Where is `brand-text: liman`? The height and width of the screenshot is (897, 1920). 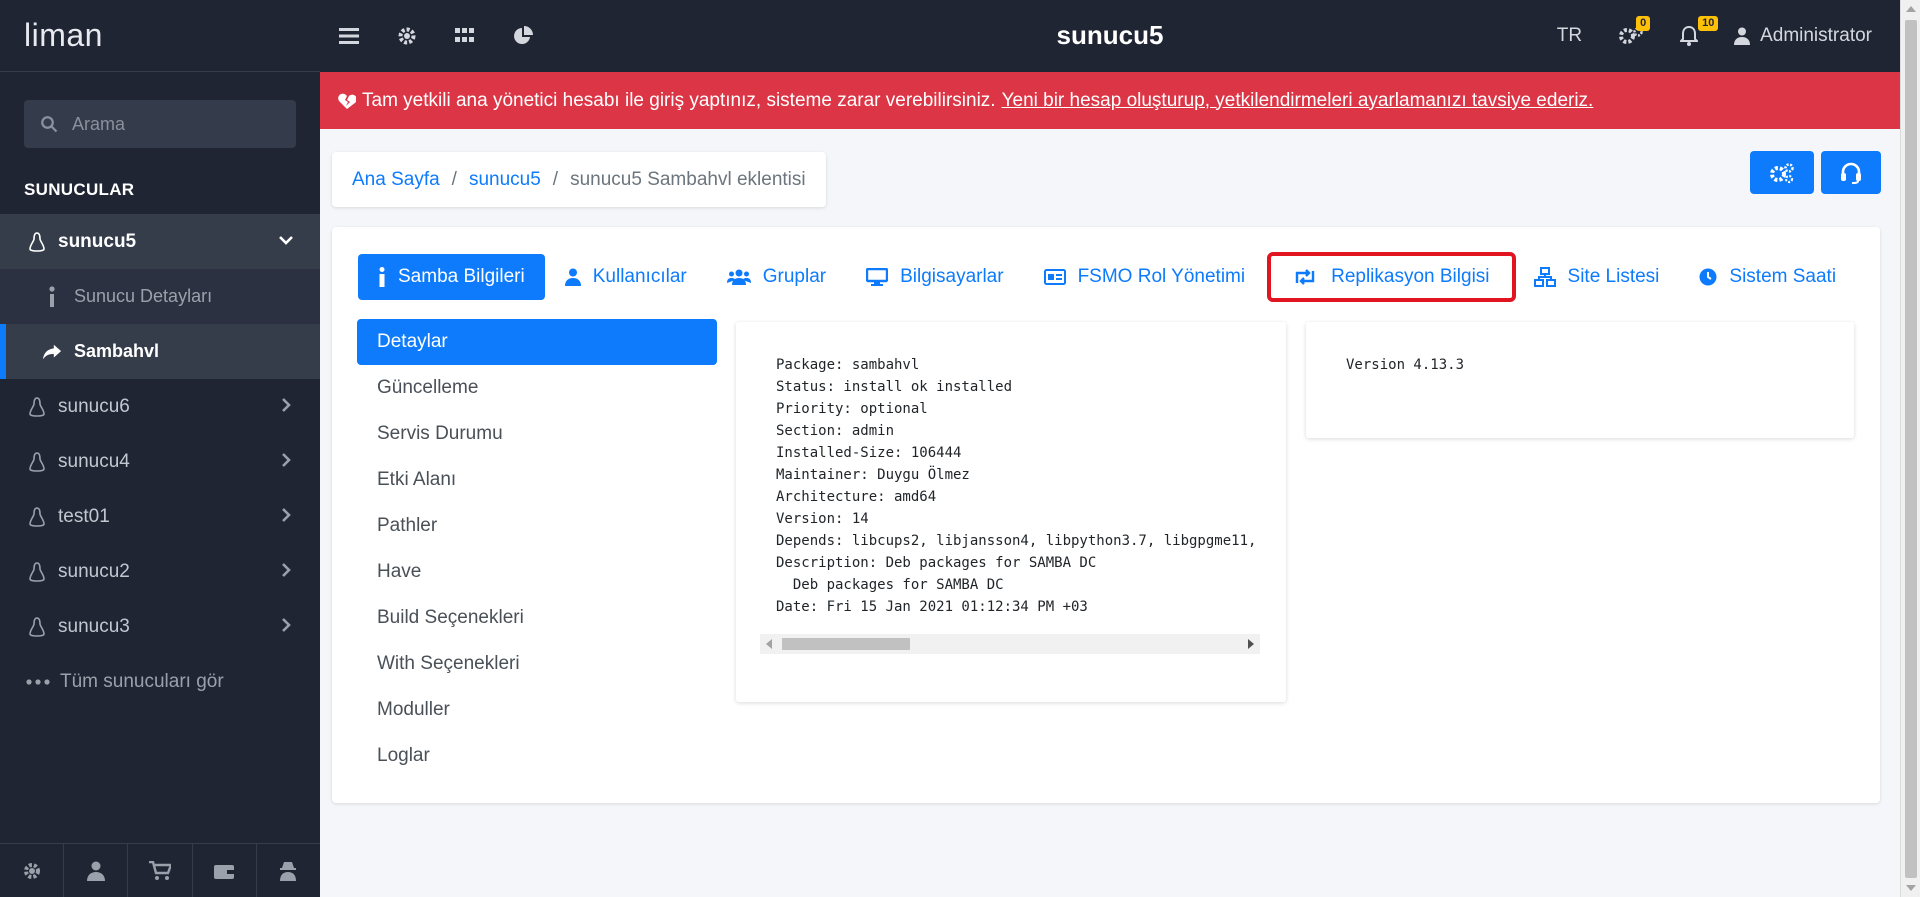
brand-text: liman is located at coordinates (63, 35).